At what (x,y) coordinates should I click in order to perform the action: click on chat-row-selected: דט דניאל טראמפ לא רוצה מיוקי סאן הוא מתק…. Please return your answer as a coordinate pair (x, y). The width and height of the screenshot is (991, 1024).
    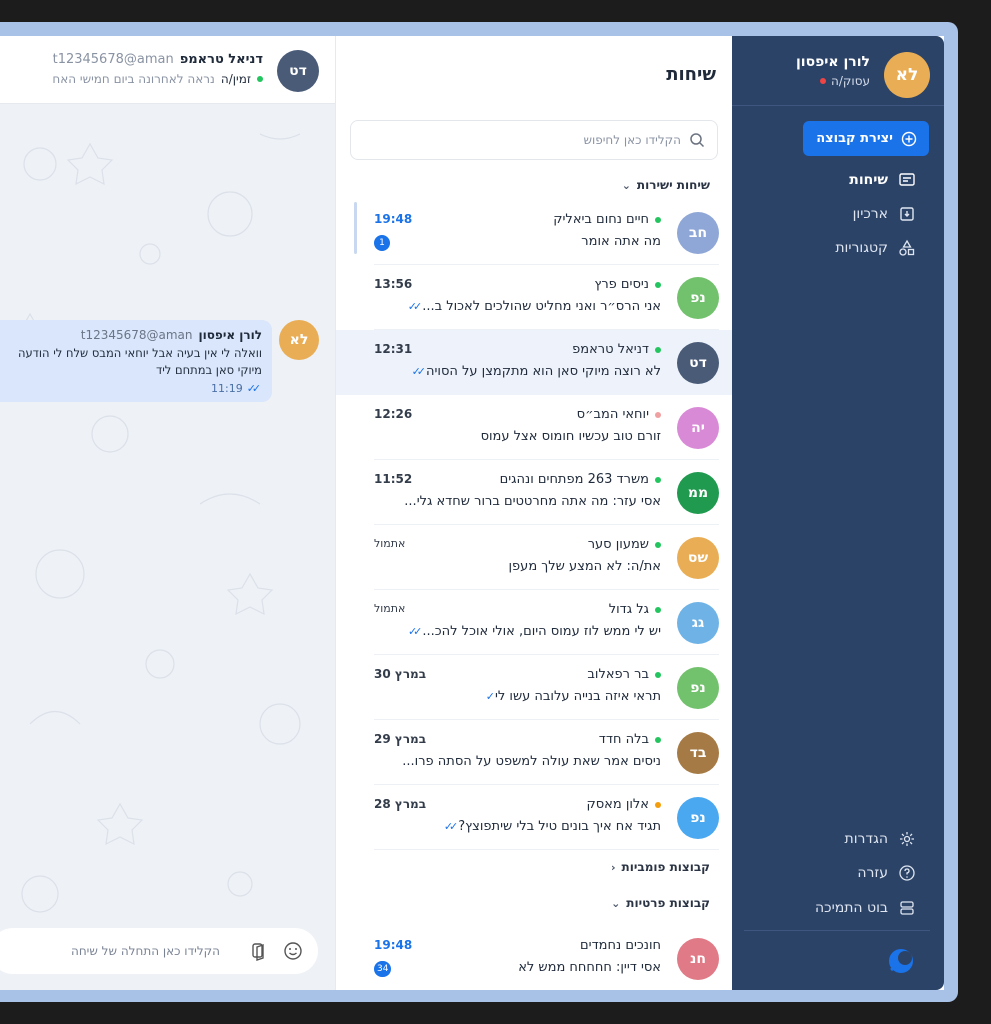
    Looking at the image, I should click on (534, 362).